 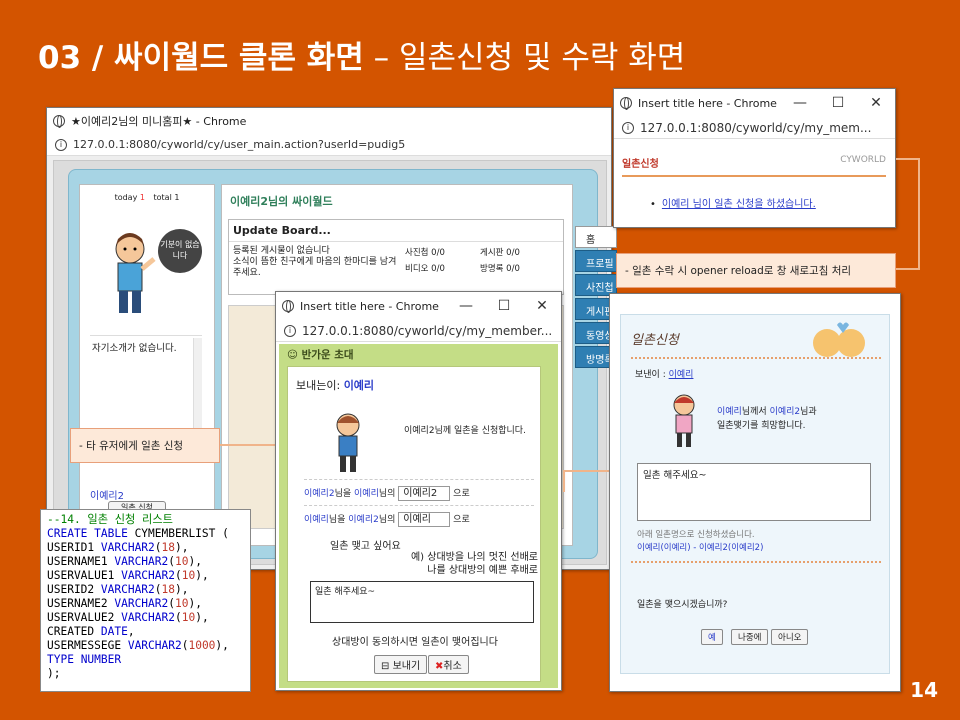 I want to click on sender-line: 보내는이: 이예리, so click(x=335, y=385).